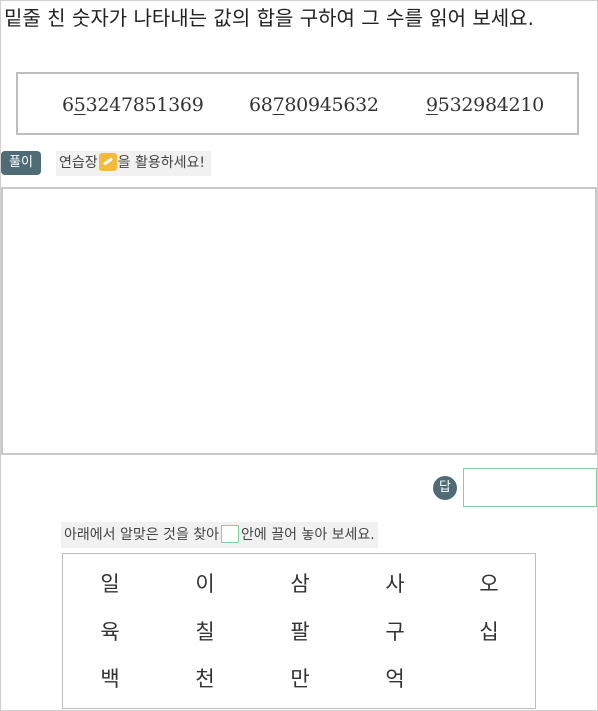  Describe the element at coordinates (205, 679) in the screenshot. I see `word-card: 천` at that location.